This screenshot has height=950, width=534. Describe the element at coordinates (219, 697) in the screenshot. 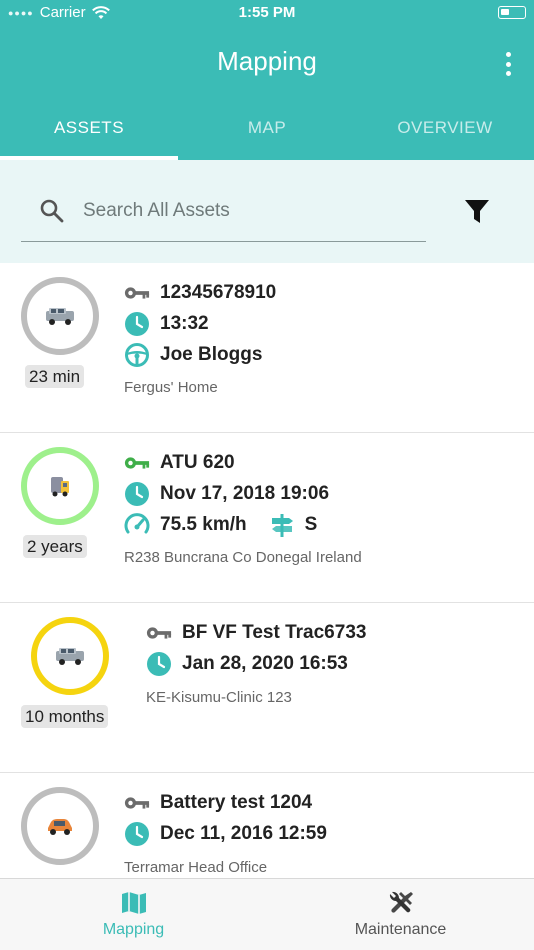

I see `asset-address: KE-Kisumu-Clinic 123` at that location.